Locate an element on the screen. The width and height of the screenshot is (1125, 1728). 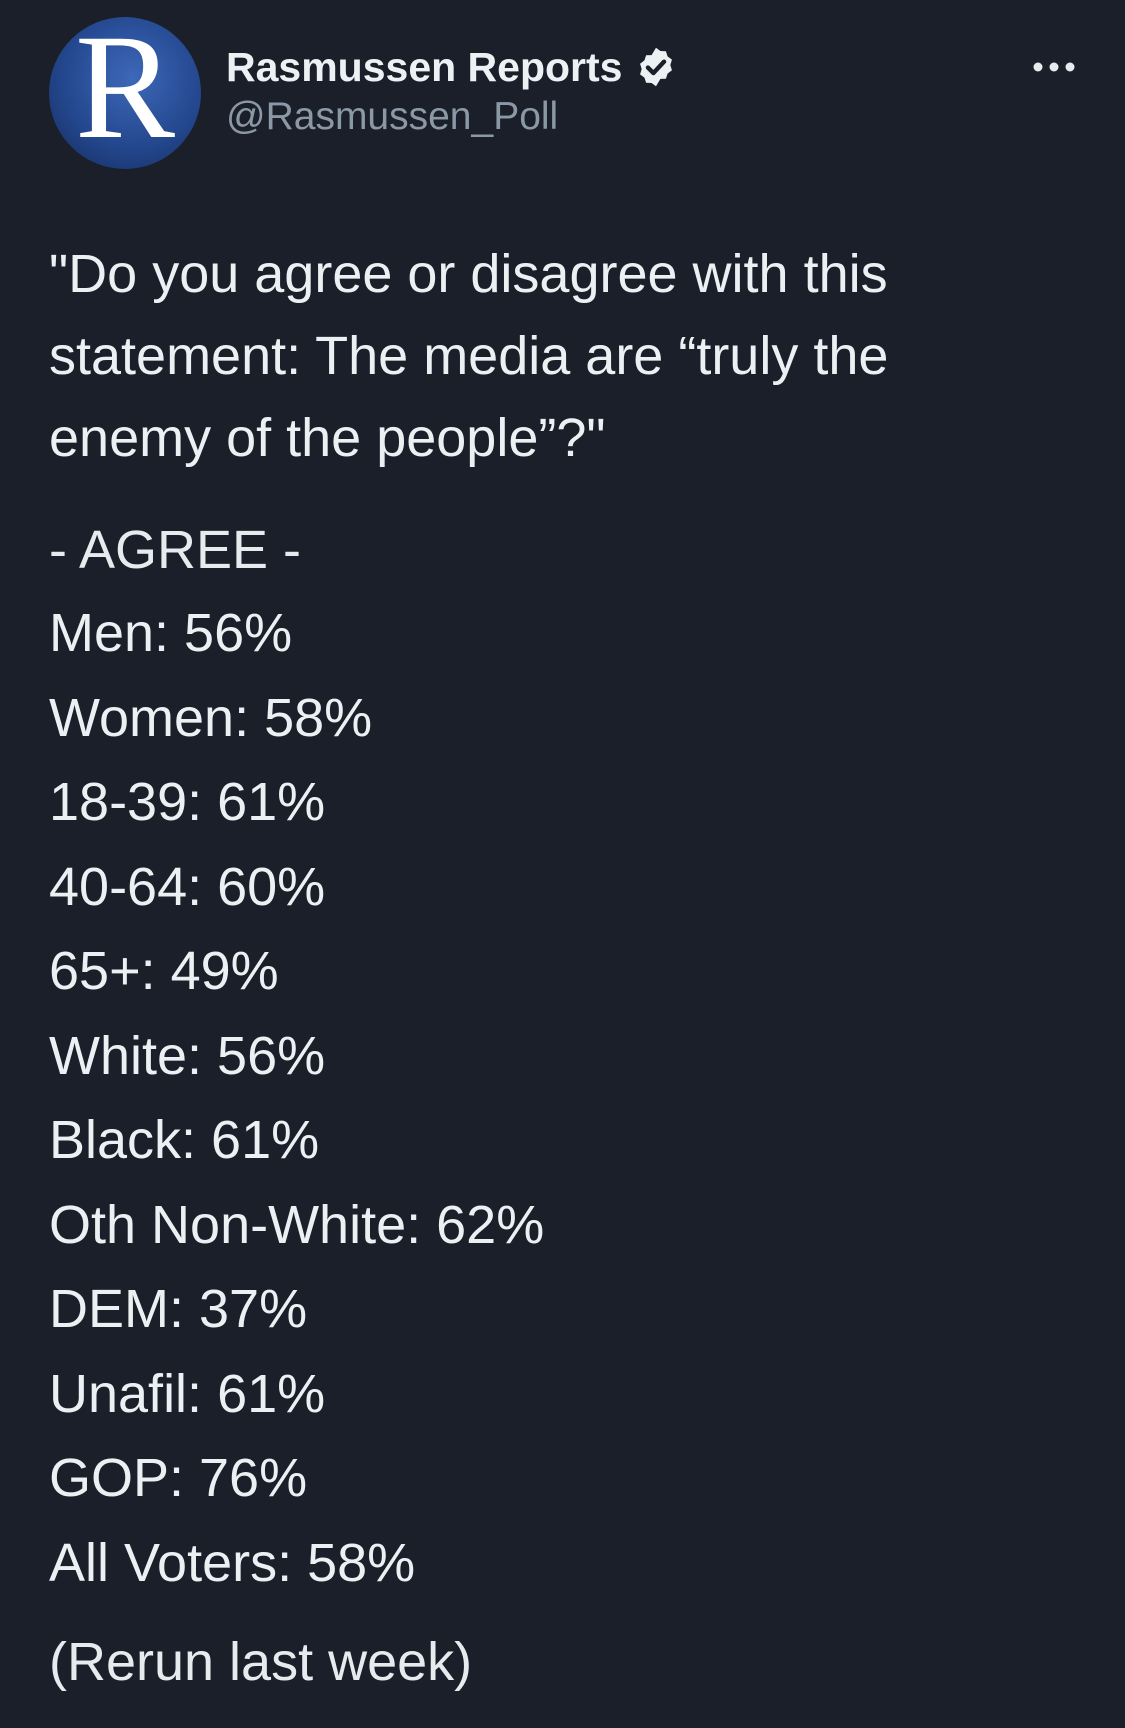
stat-item: DEM: 37% is located at coordinates (178, 1309).